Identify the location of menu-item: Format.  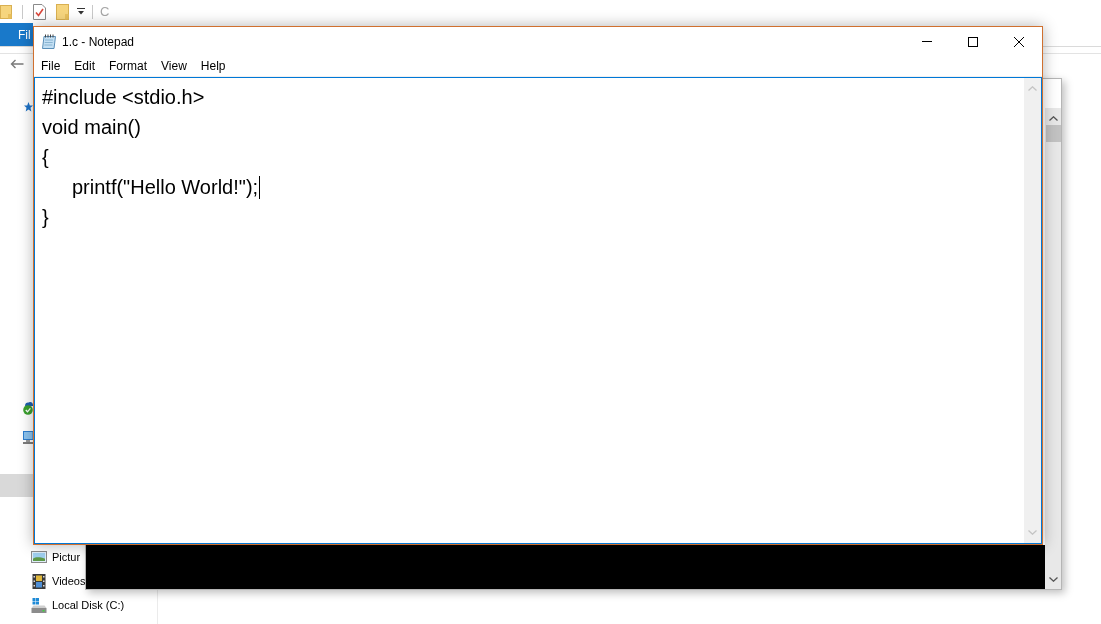
(128, 66).